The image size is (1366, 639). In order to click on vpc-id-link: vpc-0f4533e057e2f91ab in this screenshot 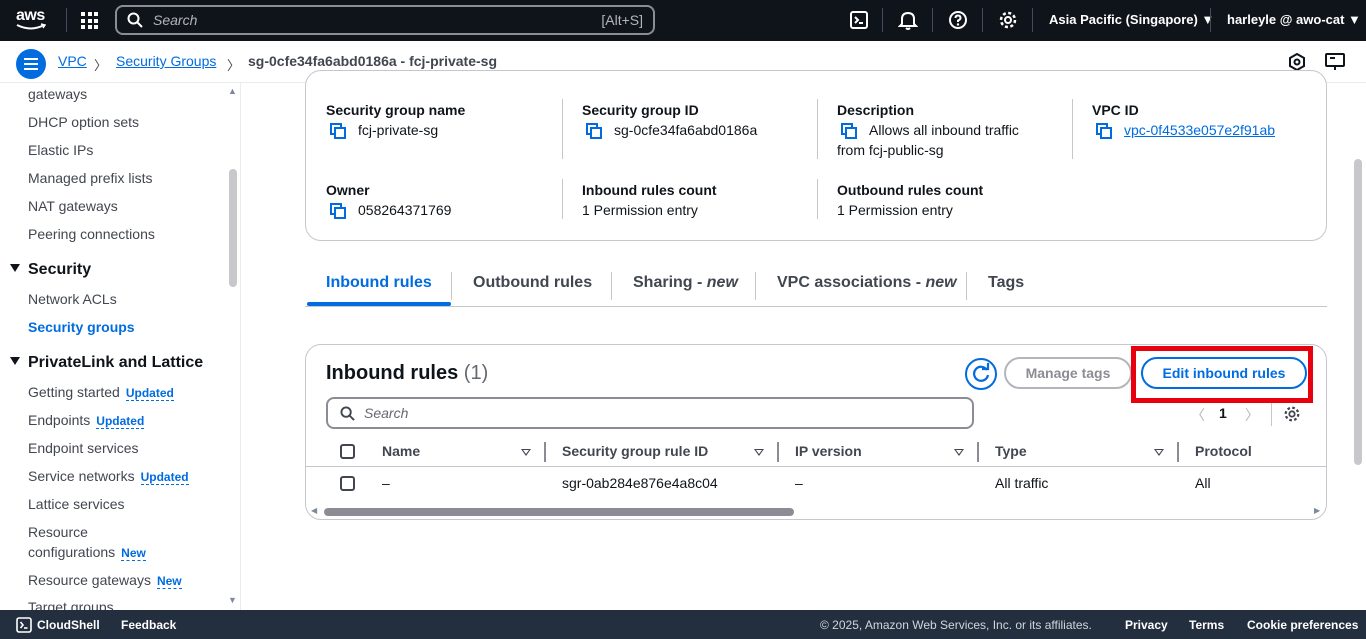, I will do `click(1199, 130)`.